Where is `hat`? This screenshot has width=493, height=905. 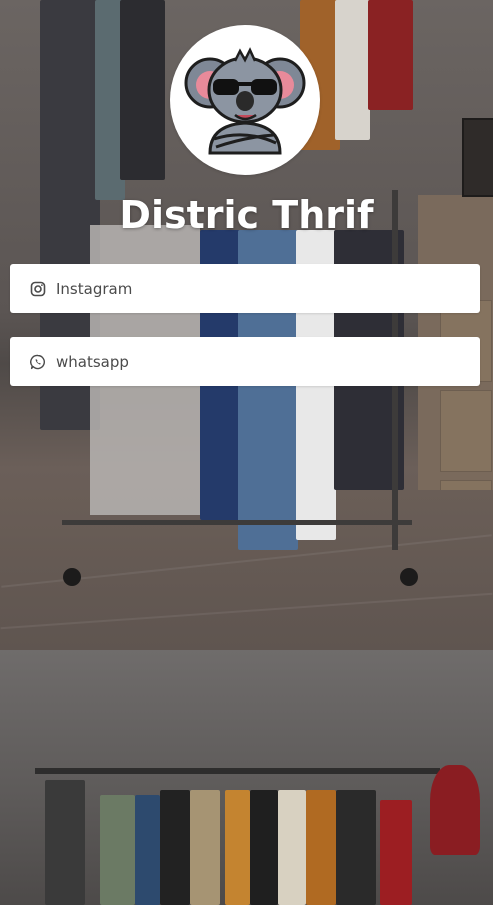
hat is located at coordinates (455, 810).